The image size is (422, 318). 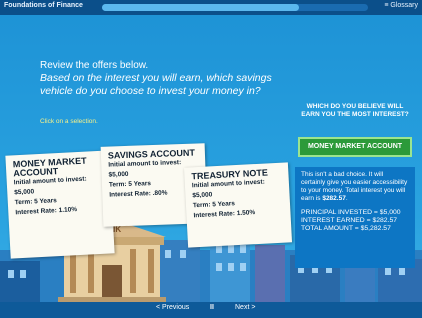 I want to click on interest-line: INTEREST EARNED = $282.57, so click(x=349, y=220).